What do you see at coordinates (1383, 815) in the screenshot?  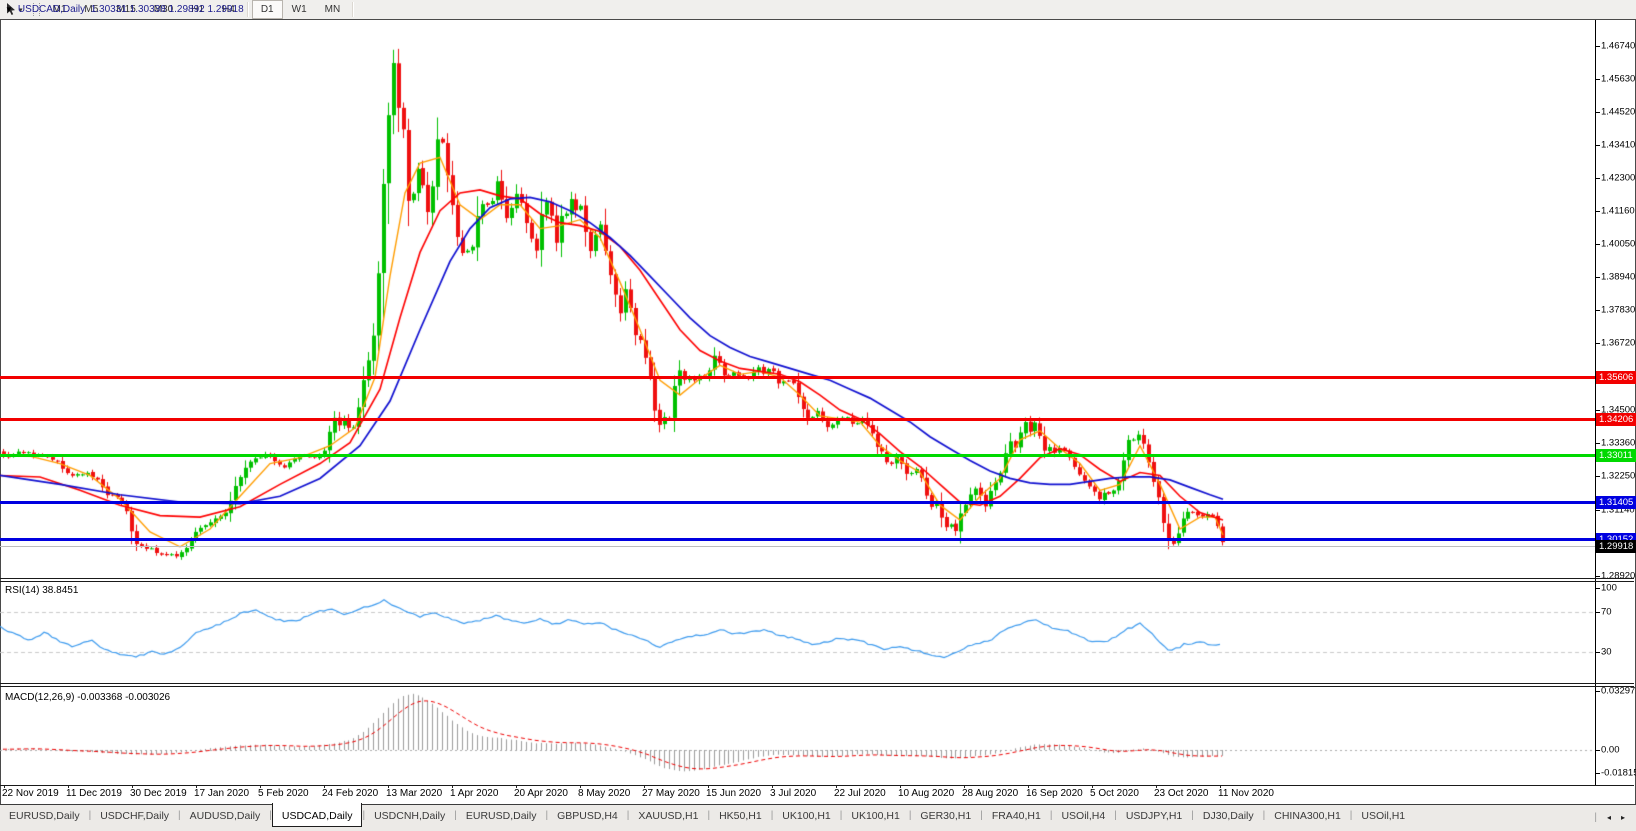 I see `chart-tab-usoil-h1: USOil,H1` at bounding box center [1383, 815].